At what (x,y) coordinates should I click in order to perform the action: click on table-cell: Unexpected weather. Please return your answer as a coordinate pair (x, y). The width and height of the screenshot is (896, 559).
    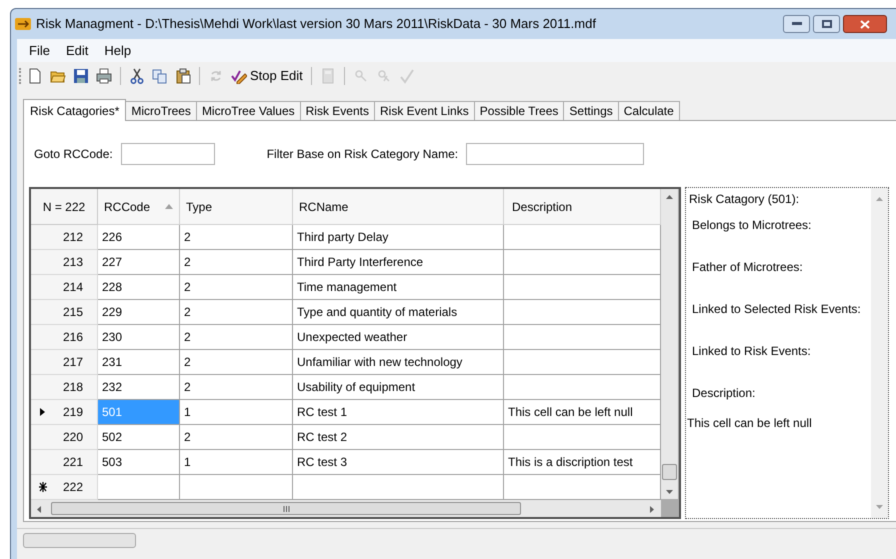
    Looking at the image, I should click on (398, 337).